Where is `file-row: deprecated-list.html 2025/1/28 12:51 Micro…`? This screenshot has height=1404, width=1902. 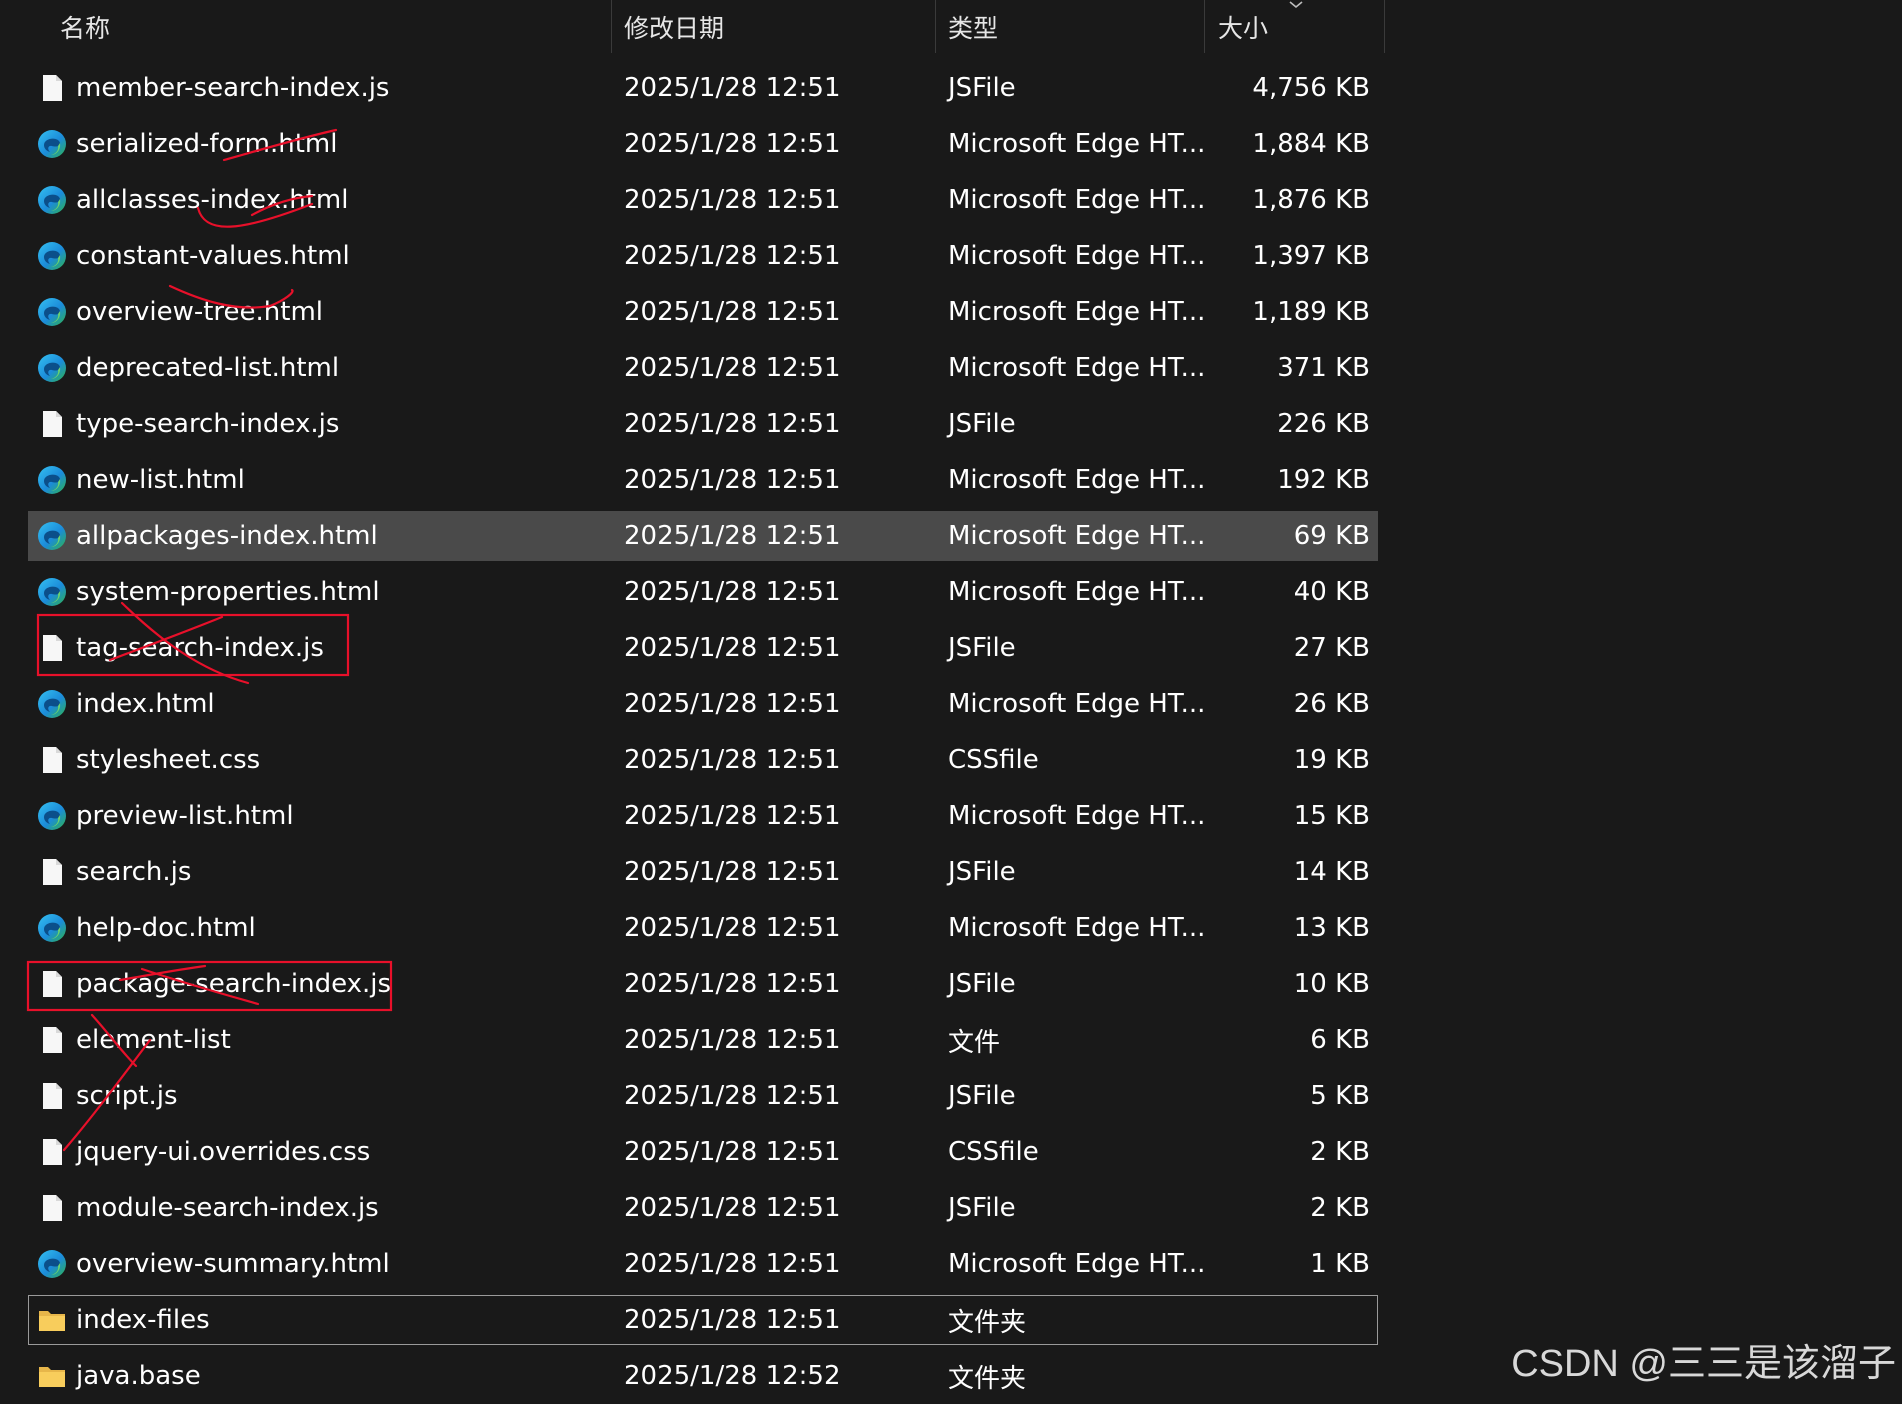 file-row: deprecated-list.html 2025/1/28 12:51 Micro… is located at coordinates (692, 368).